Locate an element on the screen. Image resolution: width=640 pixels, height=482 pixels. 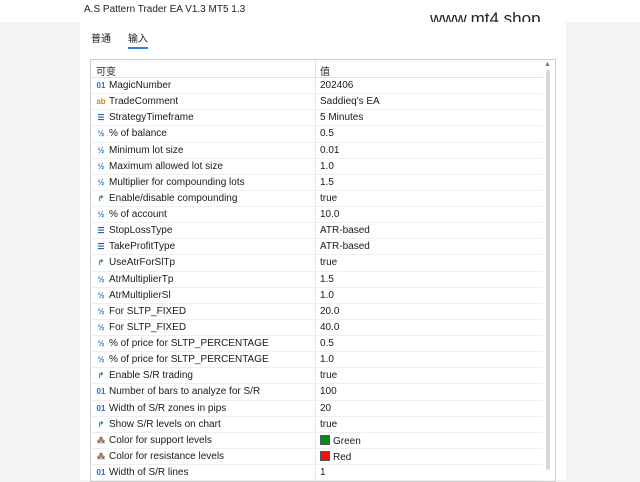
variable-value: 20.0 is located at coordinates (329, 311).